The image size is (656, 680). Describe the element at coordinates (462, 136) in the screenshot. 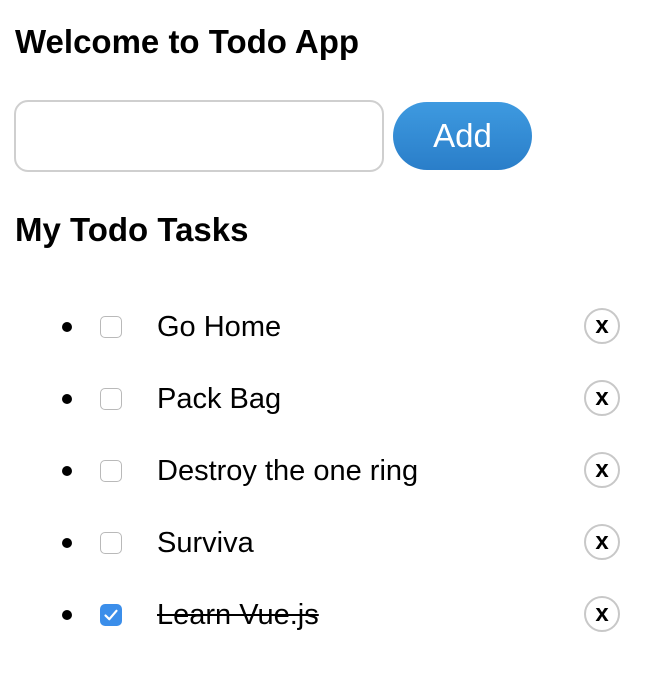

I see `add-button: Add` at that location.